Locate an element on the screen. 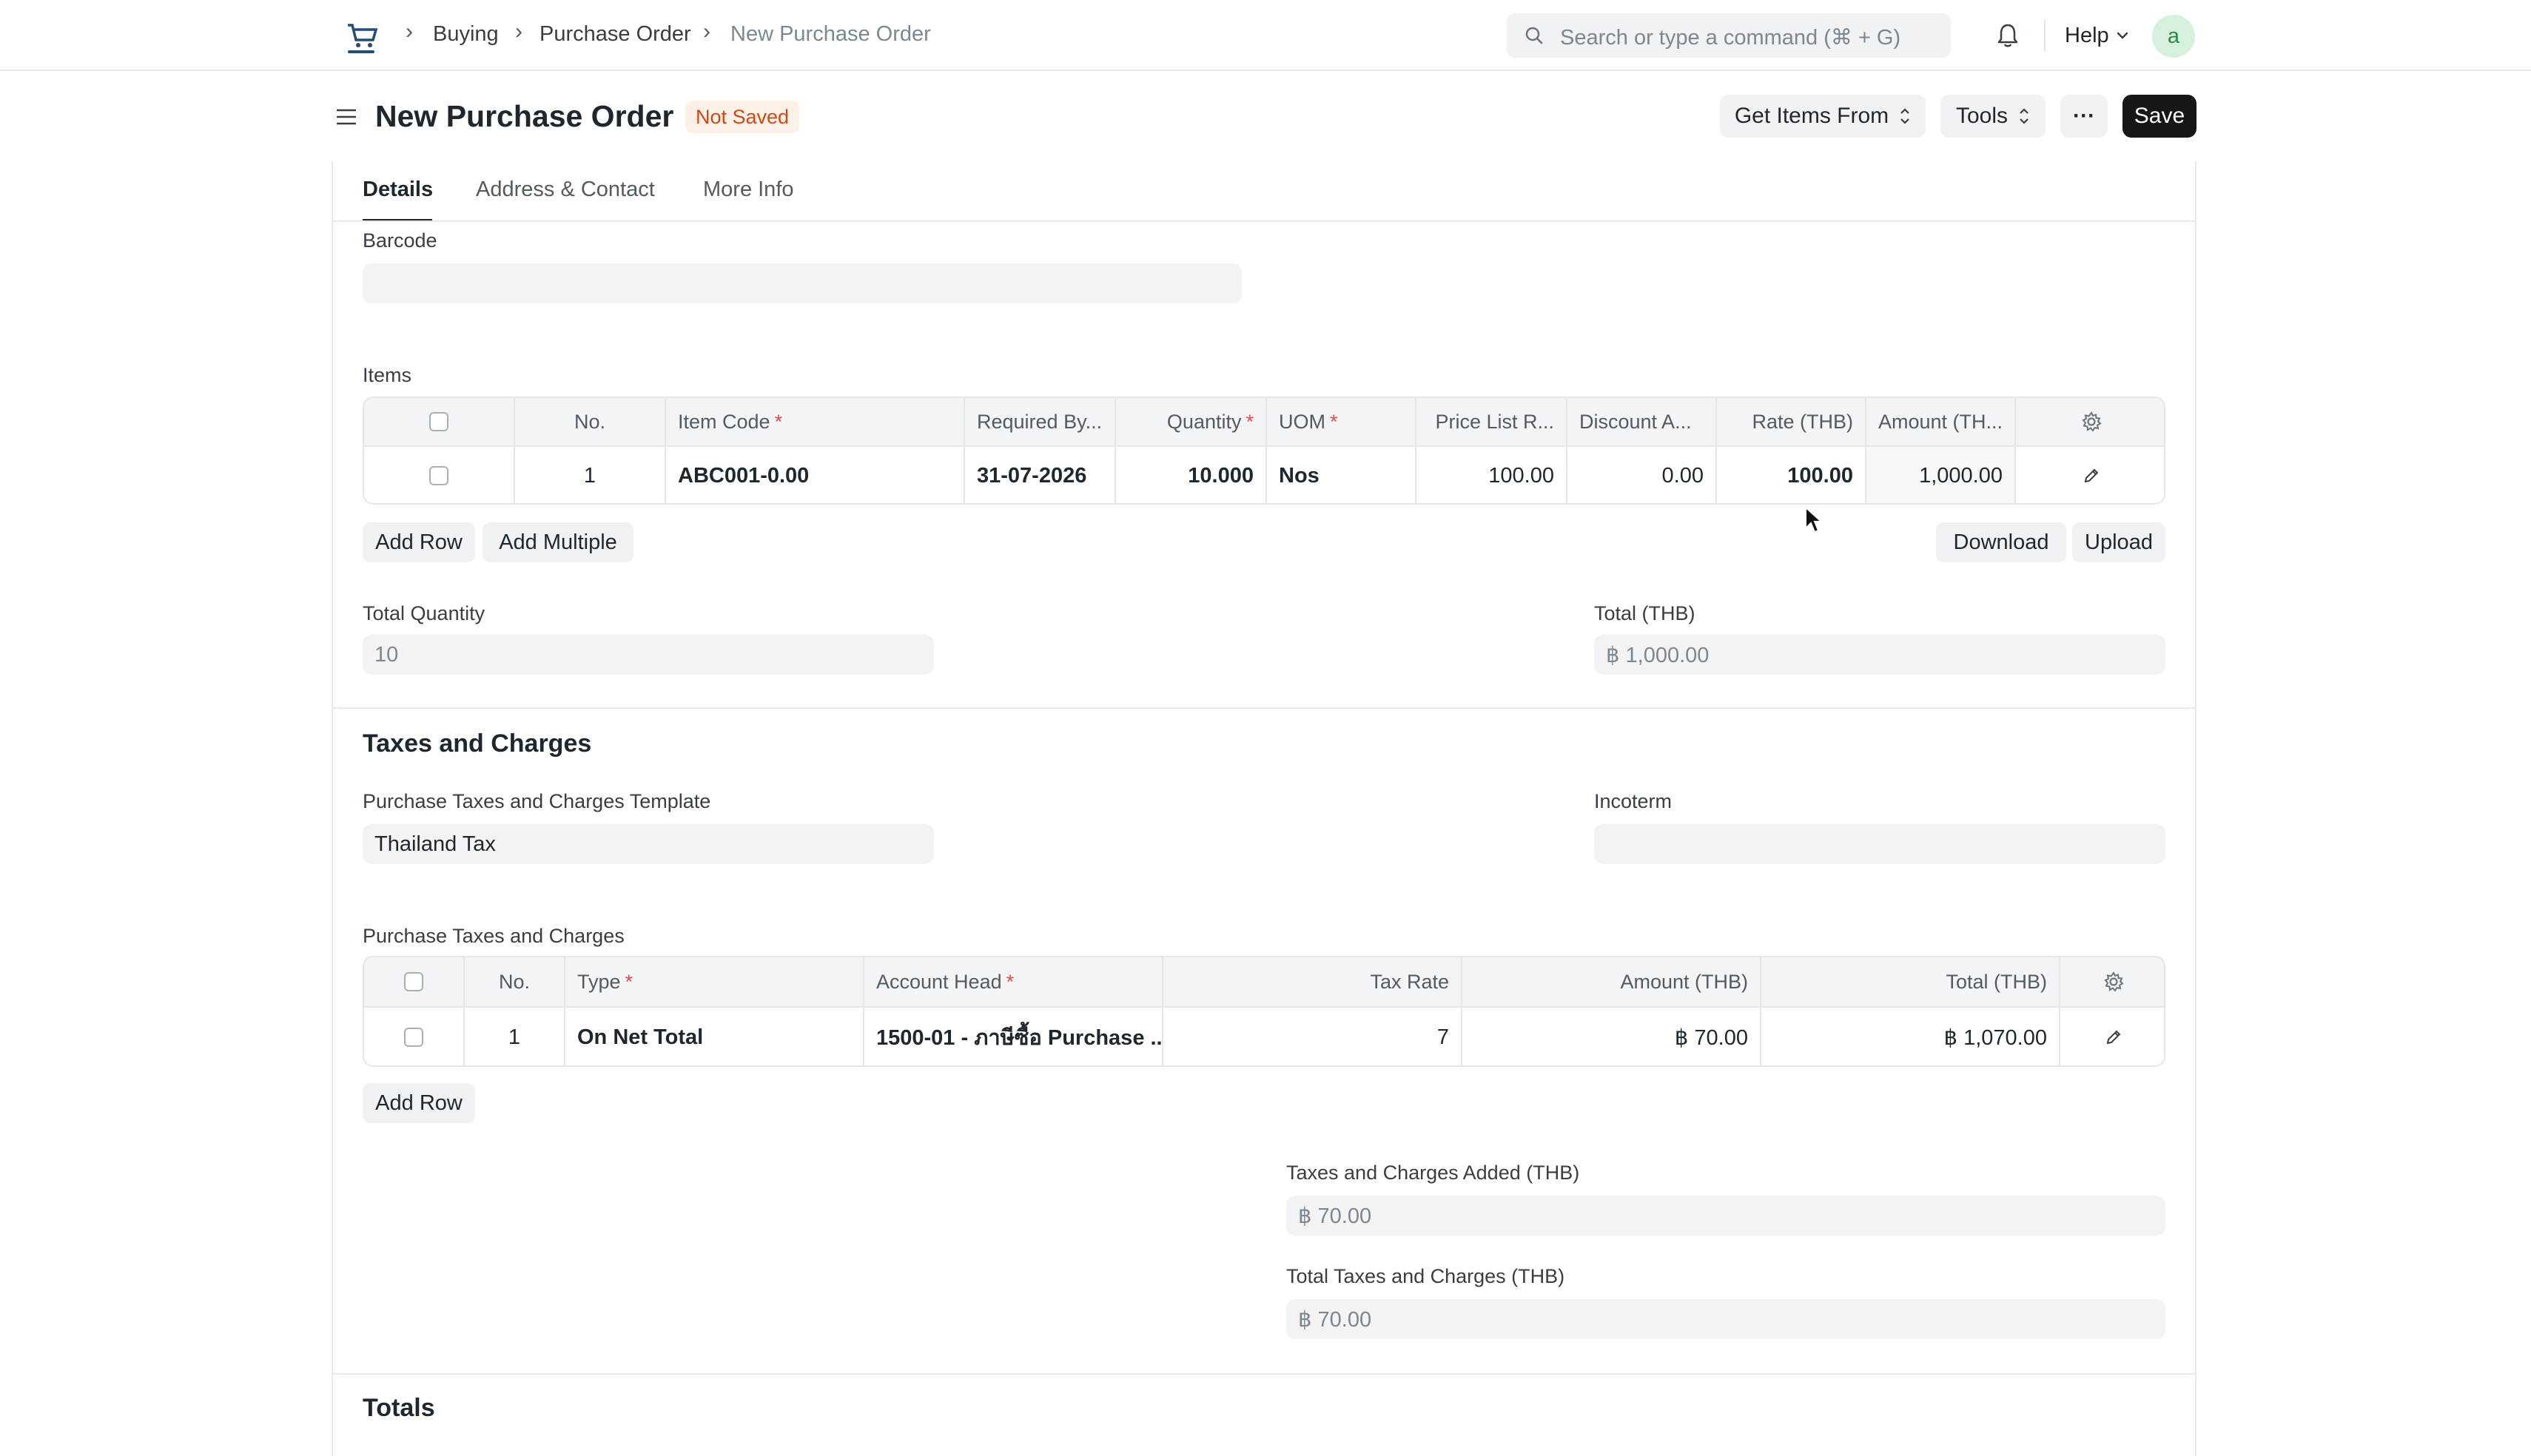 The width and height of the screenshot is (2531, 1456). col-header: Total (THB) is located at coordinates (1910, 982).